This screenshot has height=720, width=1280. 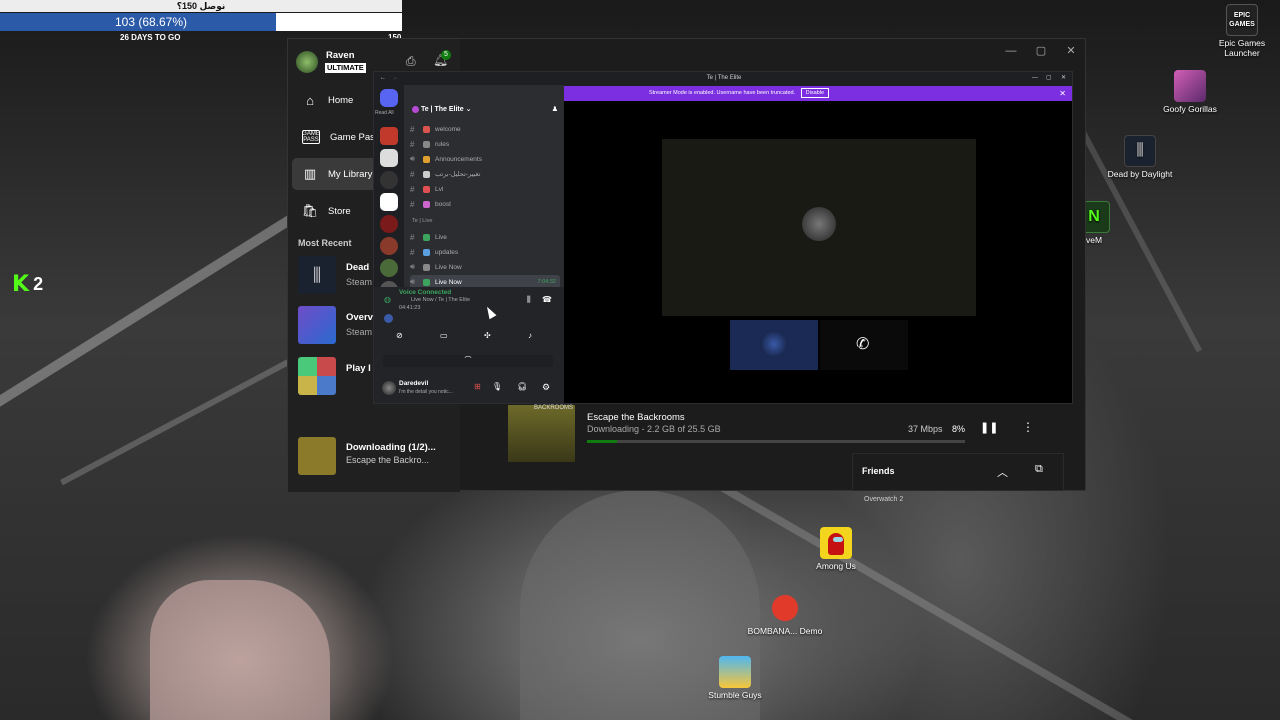 I want to click on goal-progress-bar: 103 (68.67%), so click(x=201, y=22).